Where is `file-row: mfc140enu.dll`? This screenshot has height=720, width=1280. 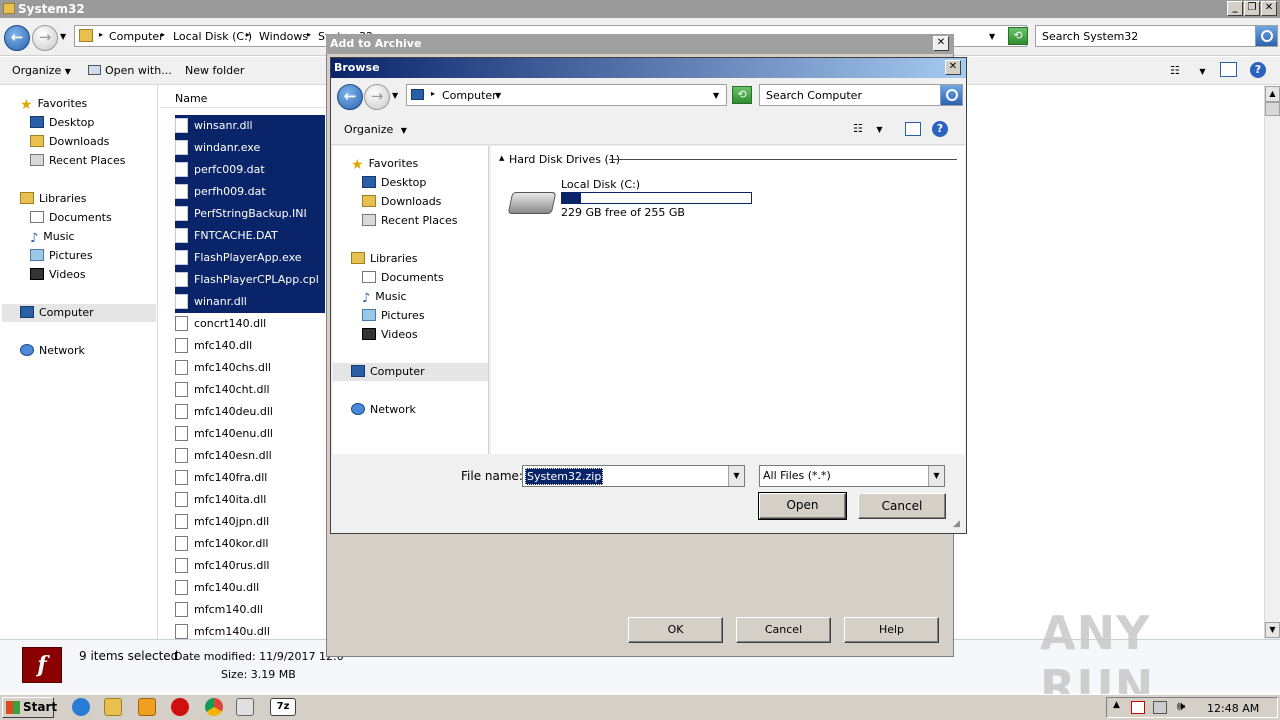
file-row: mfc140enu.dll is located at coordinates (250, 434).